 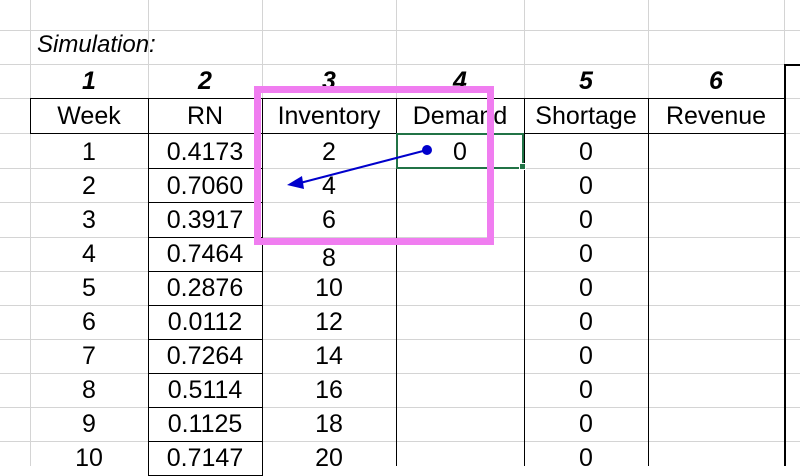 I want to click on column-number: 4, so click(x=460, y=81).